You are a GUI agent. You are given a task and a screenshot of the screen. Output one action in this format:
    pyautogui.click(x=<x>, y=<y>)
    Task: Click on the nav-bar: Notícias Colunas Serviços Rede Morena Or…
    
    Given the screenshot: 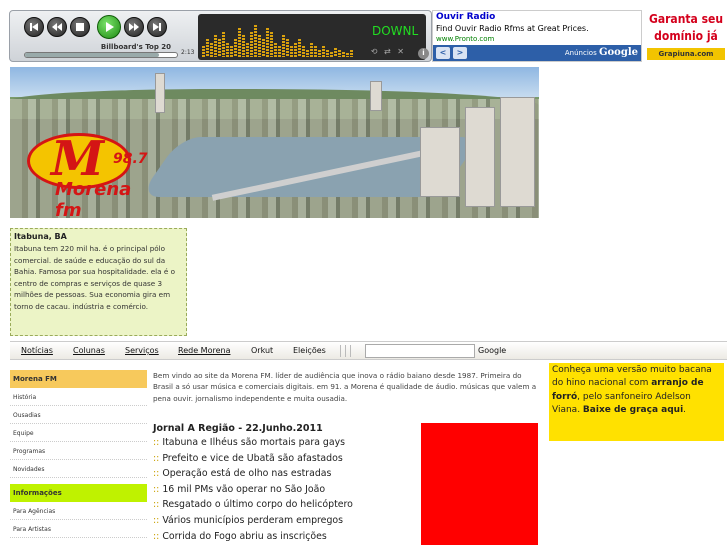 What is the action you would take?
    pyautogui.click(x=368, y=350)
    